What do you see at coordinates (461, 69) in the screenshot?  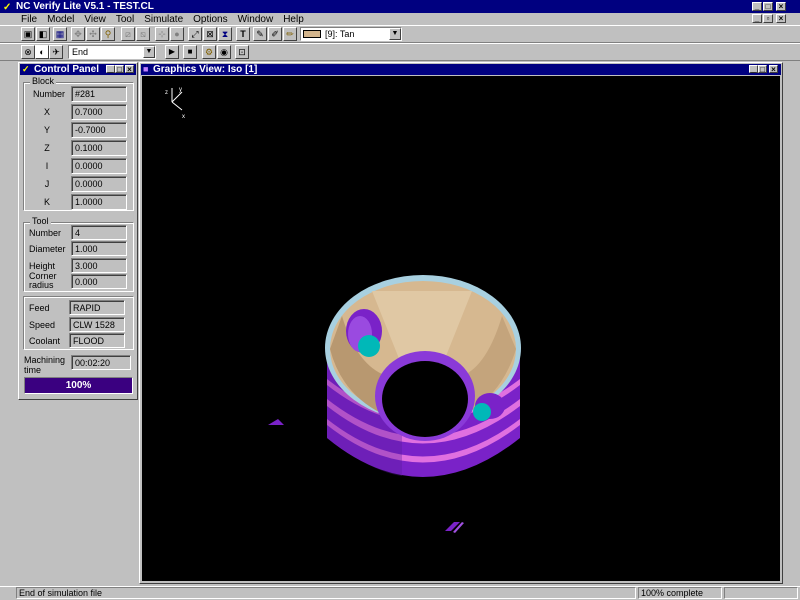 I see `graphics-view-title-bar: ■ Graphics View: Iso [1]` at bounding box center [461, 69].